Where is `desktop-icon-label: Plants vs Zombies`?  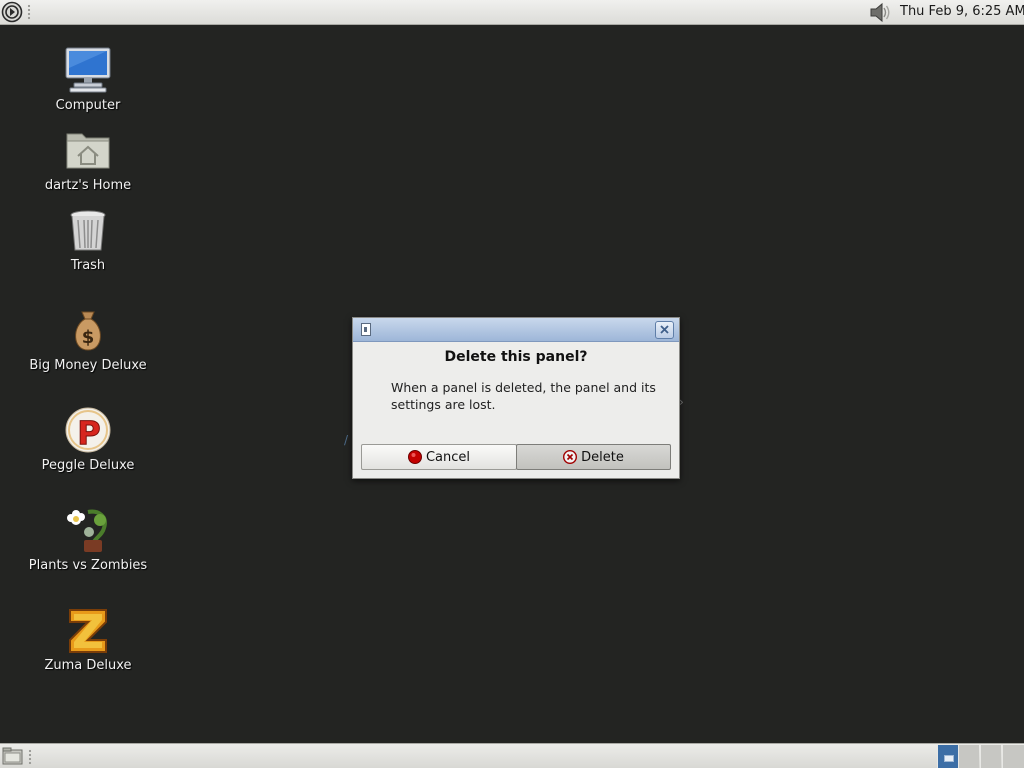
desktop-icon-label: Plants vs Zombies is located at coordinates (88, 565).